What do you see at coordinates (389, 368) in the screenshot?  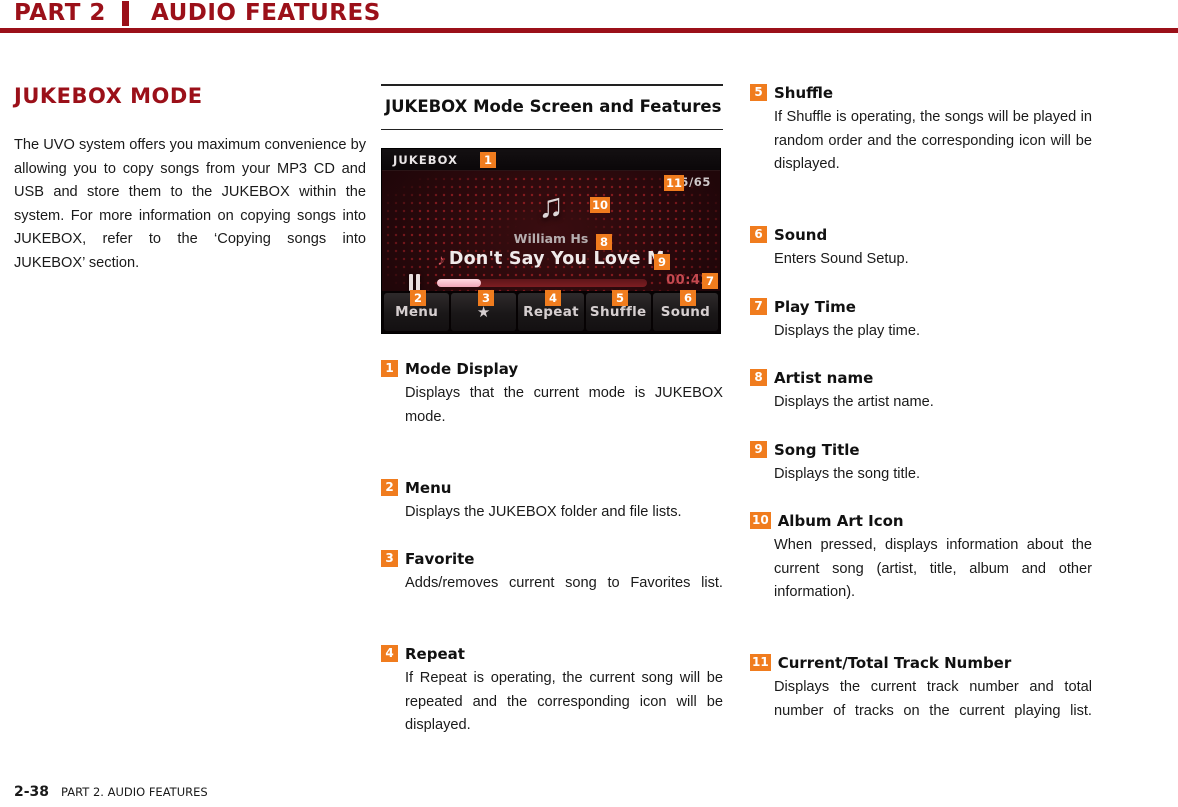 I see `feature-number-badge: 1` at bounding box center [389, 368].